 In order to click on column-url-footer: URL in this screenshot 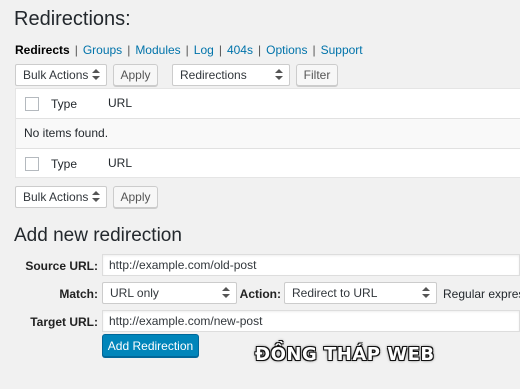, I will do `click(120, 163)`.